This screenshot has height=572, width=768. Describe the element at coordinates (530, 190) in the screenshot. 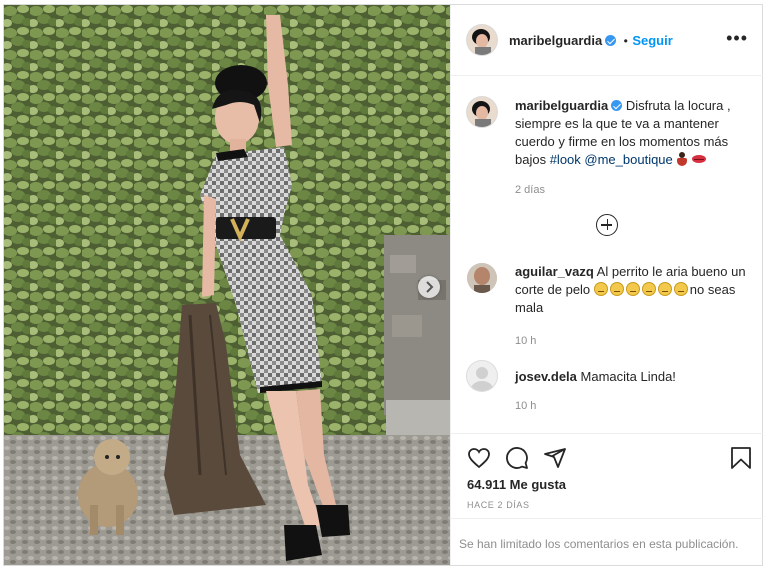

I see `caption-time: 2 días` at that location.